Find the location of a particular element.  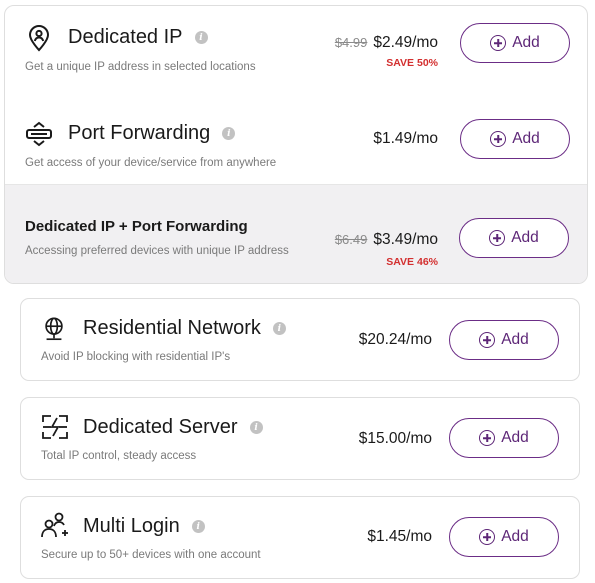

save-badge: SAVE 50% is located at coordinates (412, 63).